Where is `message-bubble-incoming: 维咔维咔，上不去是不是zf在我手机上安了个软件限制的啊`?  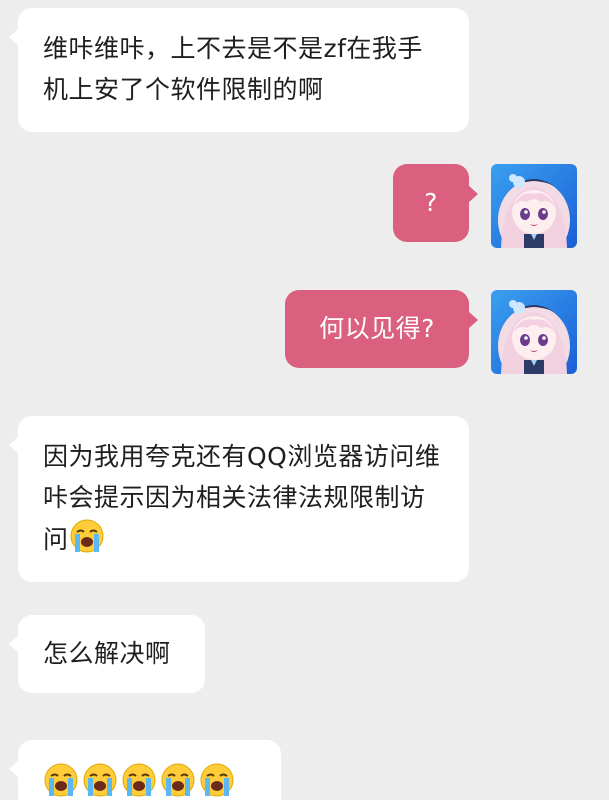
message-bubble-incoming: 维咔维咔，上不去是不是zf在我手机上安了个软件限制的啊 is located at coordinates (239, 70).